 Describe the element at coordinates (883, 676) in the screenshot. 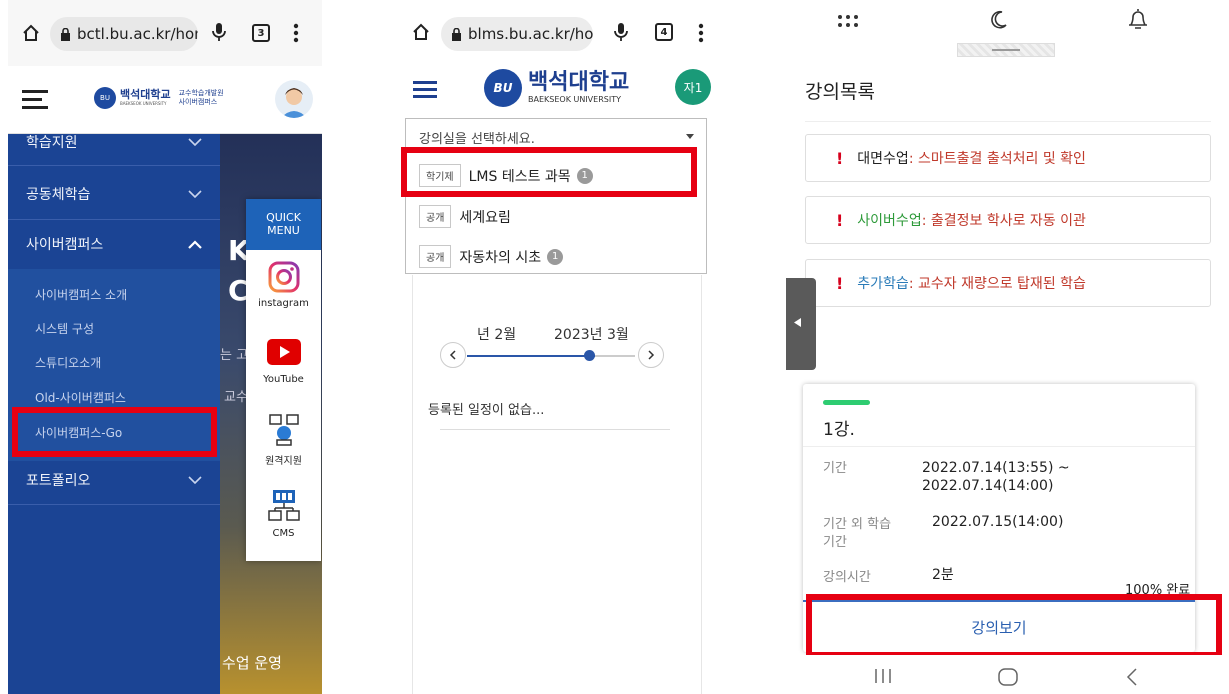

I see `recent-apps-icon` at that location.